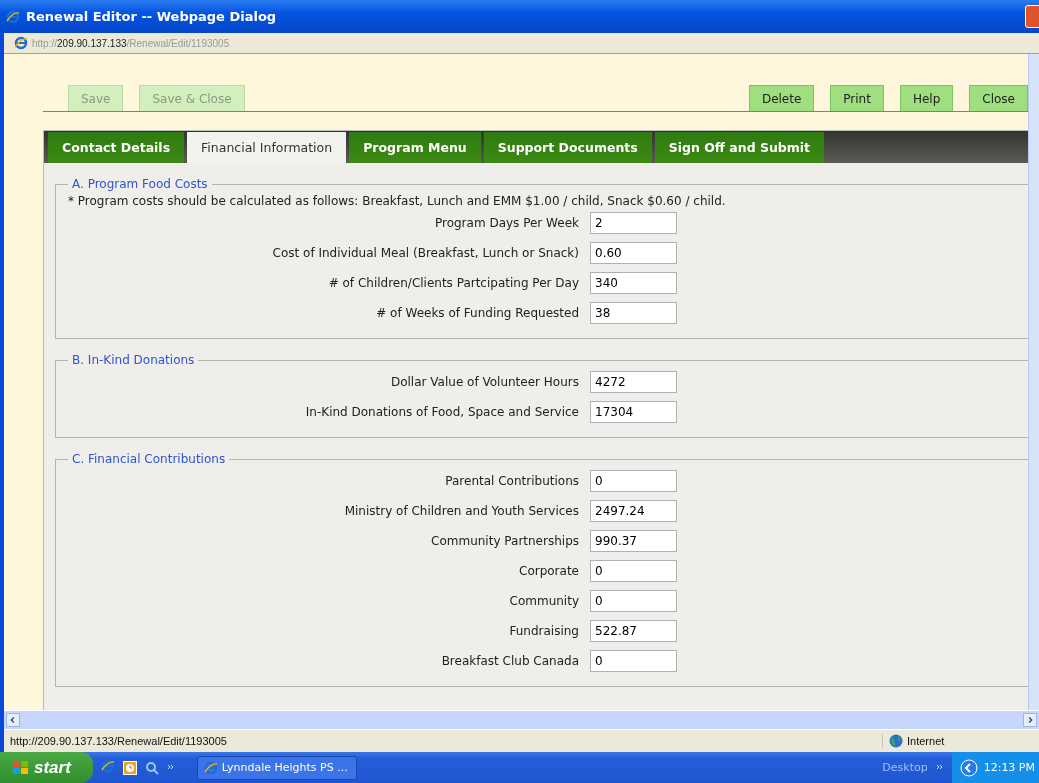  I want to click on tab: Support Documents, so click(567, 147).